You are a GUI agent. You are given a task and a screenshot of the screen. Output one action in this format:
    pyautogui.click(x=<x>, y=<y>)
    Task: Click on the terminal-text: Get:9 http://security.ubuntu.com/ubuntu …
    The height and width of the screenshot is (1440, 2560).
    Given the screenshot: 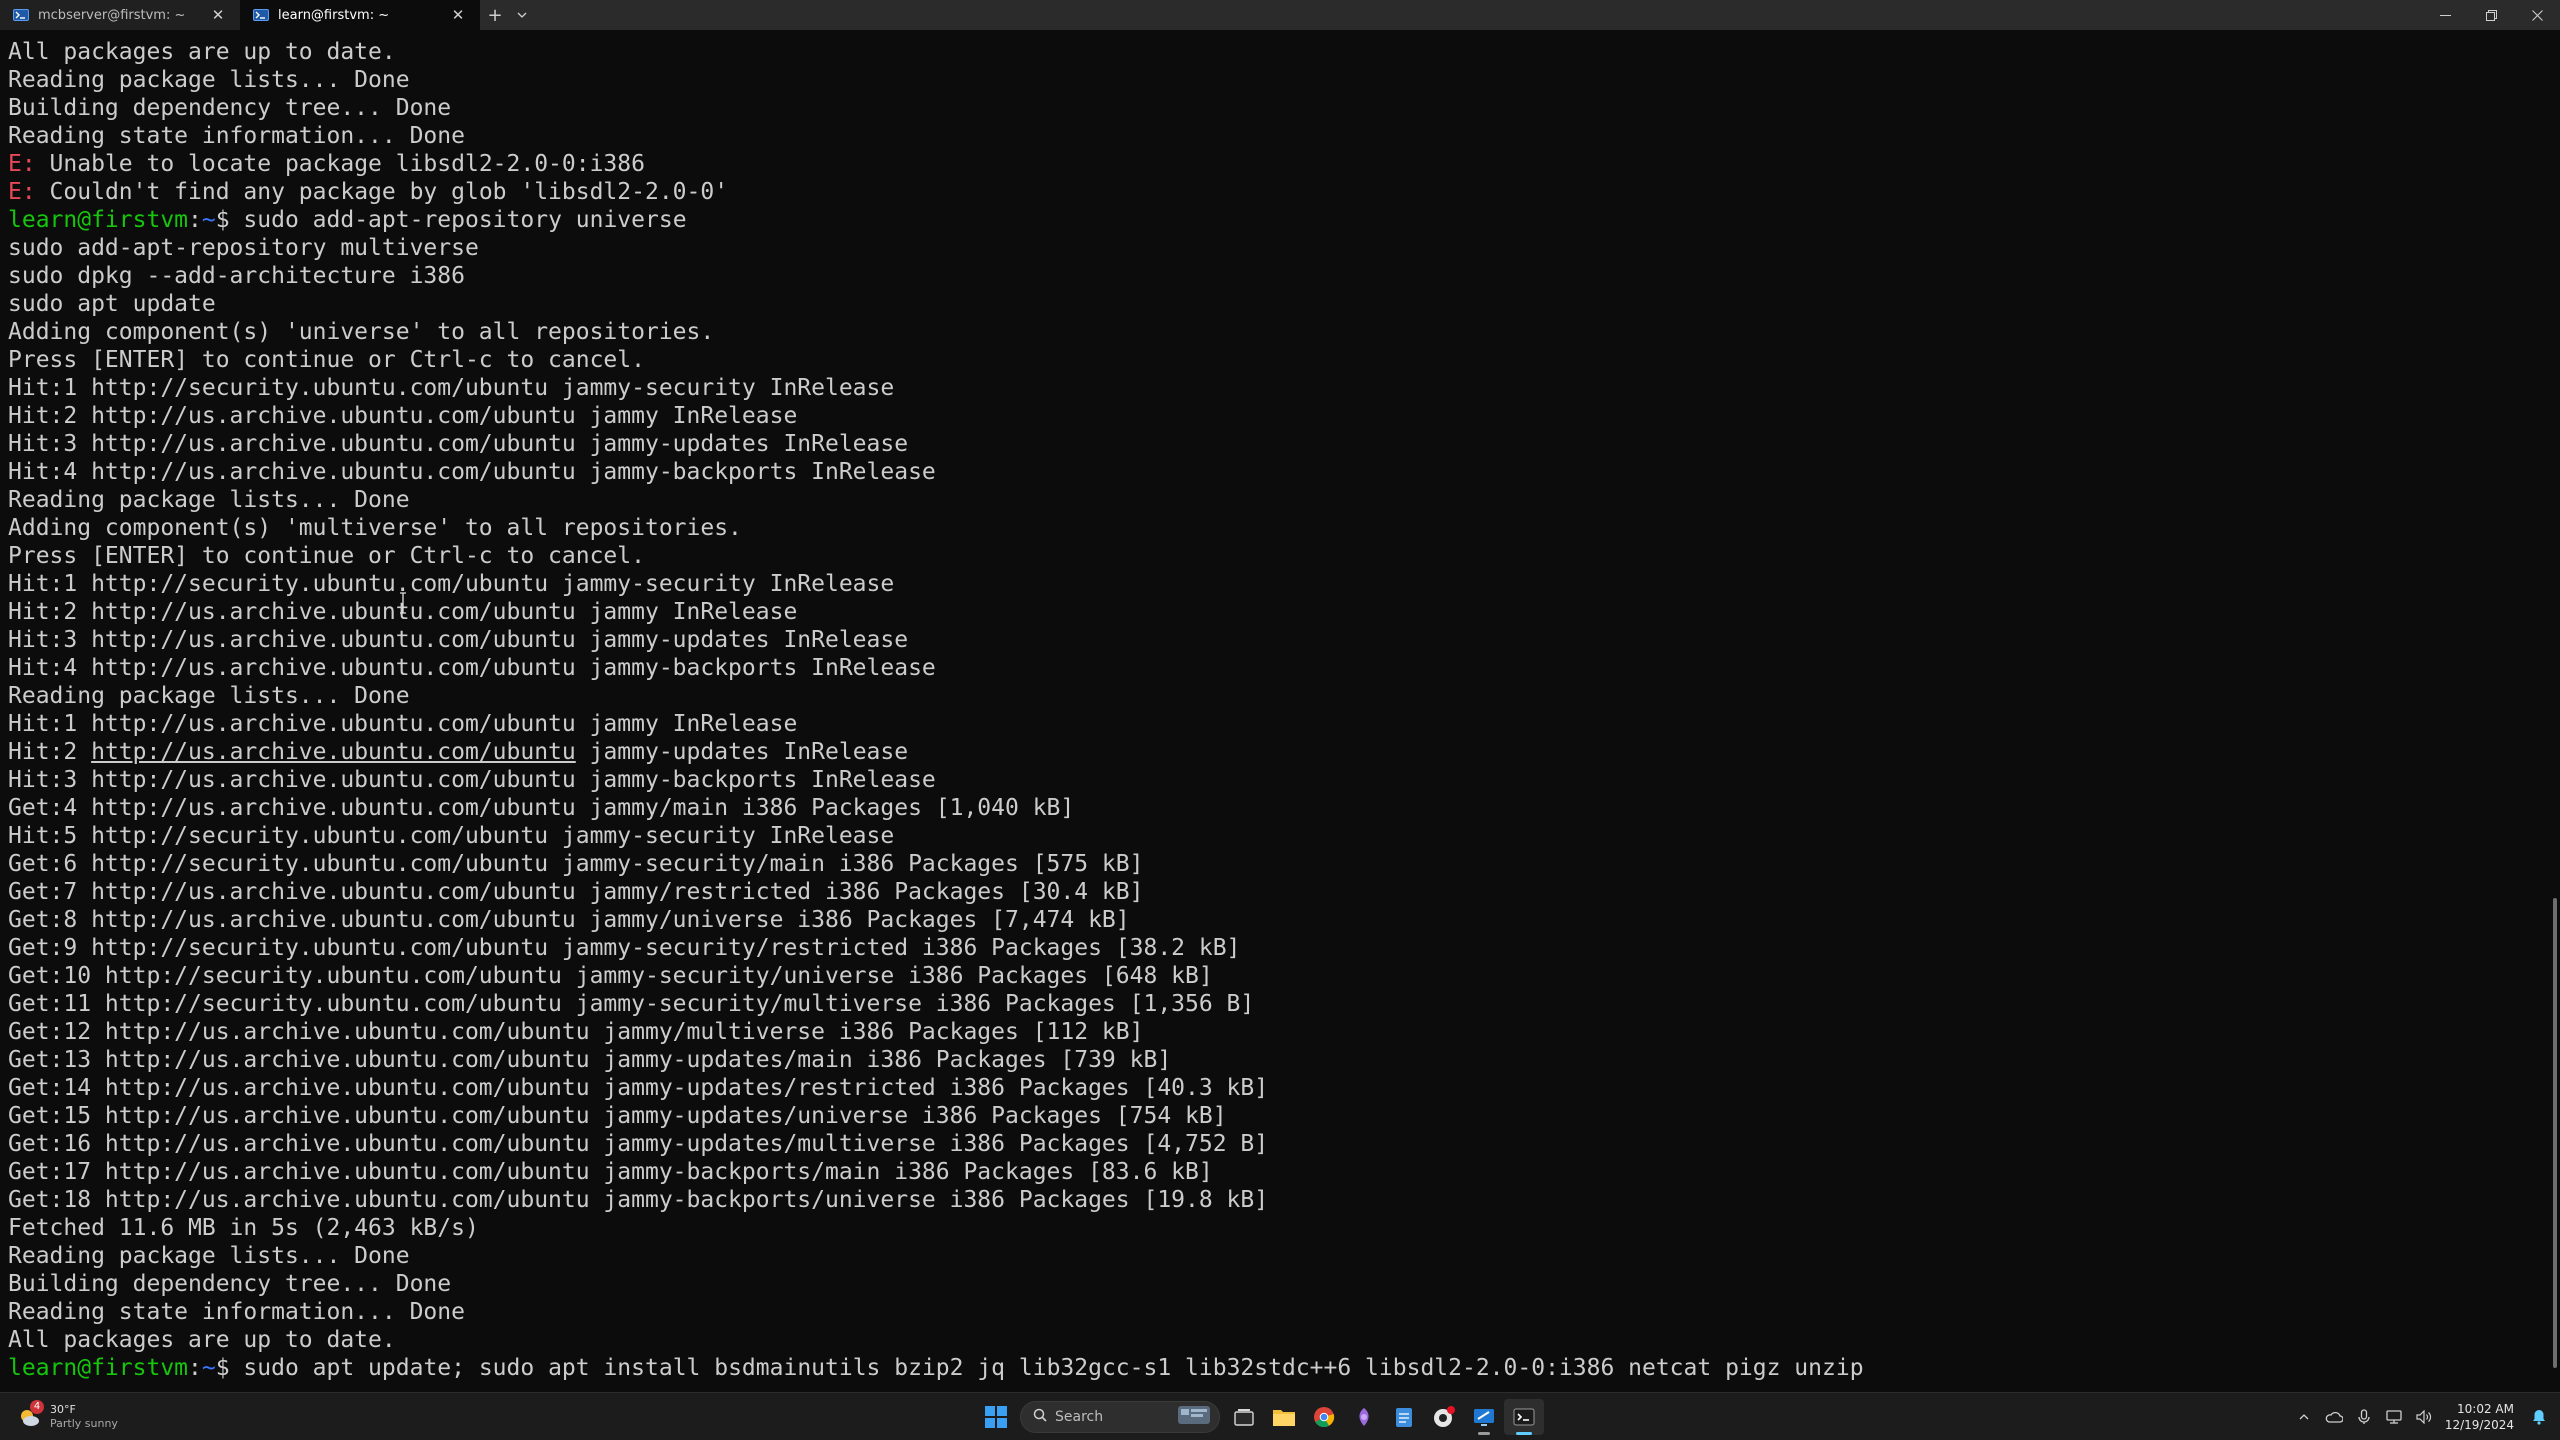 What is the action you would take?
    pyautogui.click(x=624, y=948)
    